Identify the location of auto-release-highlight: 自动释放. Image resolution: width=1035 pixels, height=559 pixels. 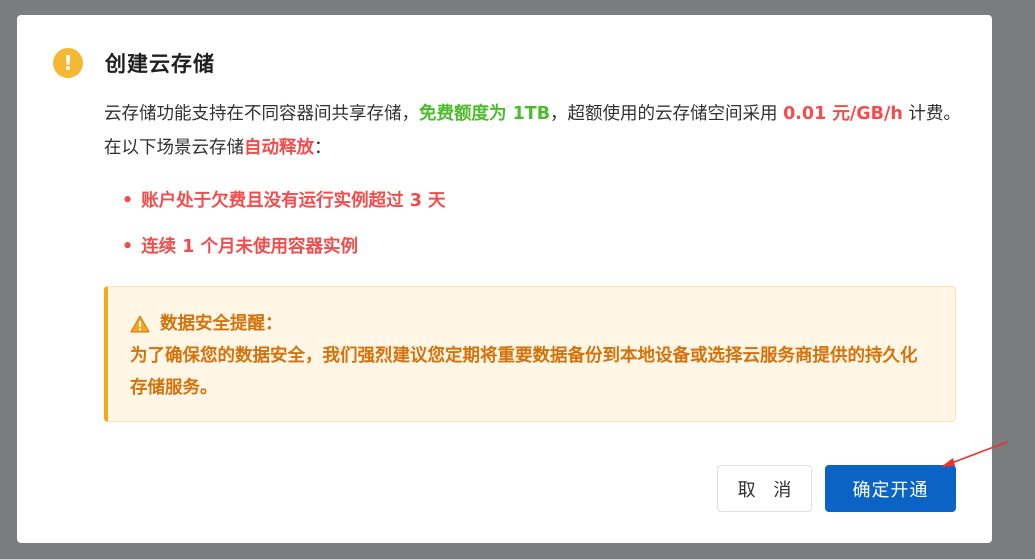
(279, 148).